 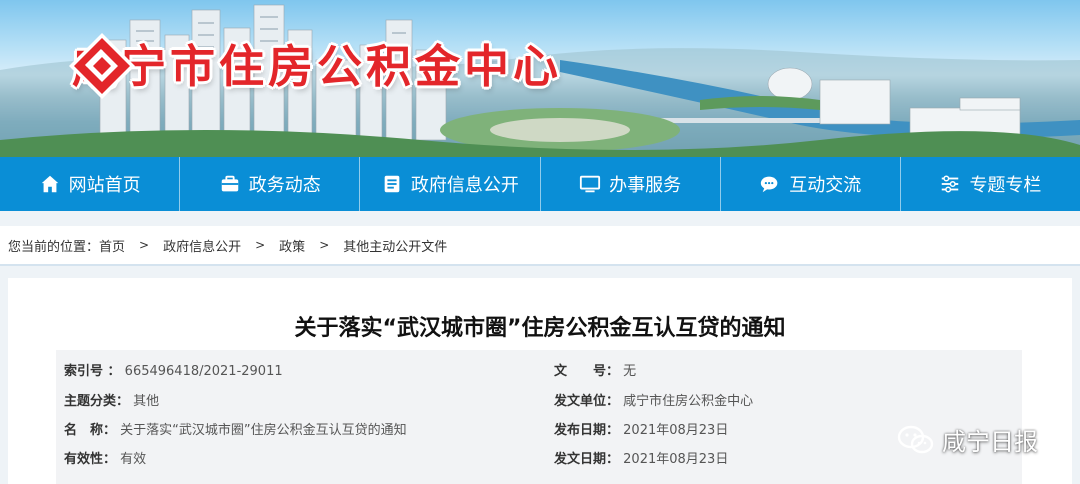 I want to click on issuer-value: 咸宁市住房公积金中心, so click(x=688, y=401).